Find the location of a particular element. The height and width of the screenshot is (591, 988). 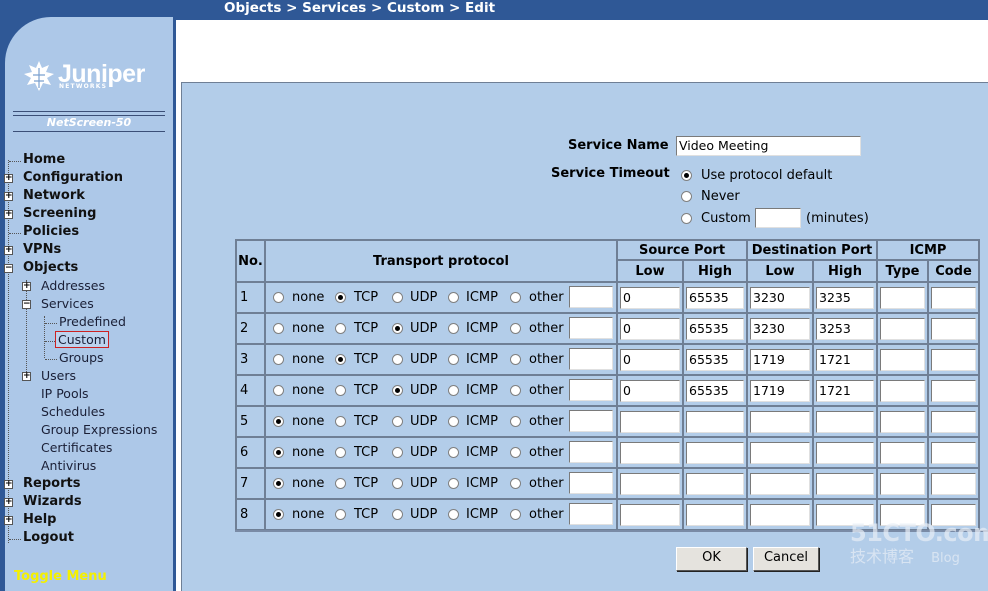

timeout-minutes-input is located at coordinates (778, 218).